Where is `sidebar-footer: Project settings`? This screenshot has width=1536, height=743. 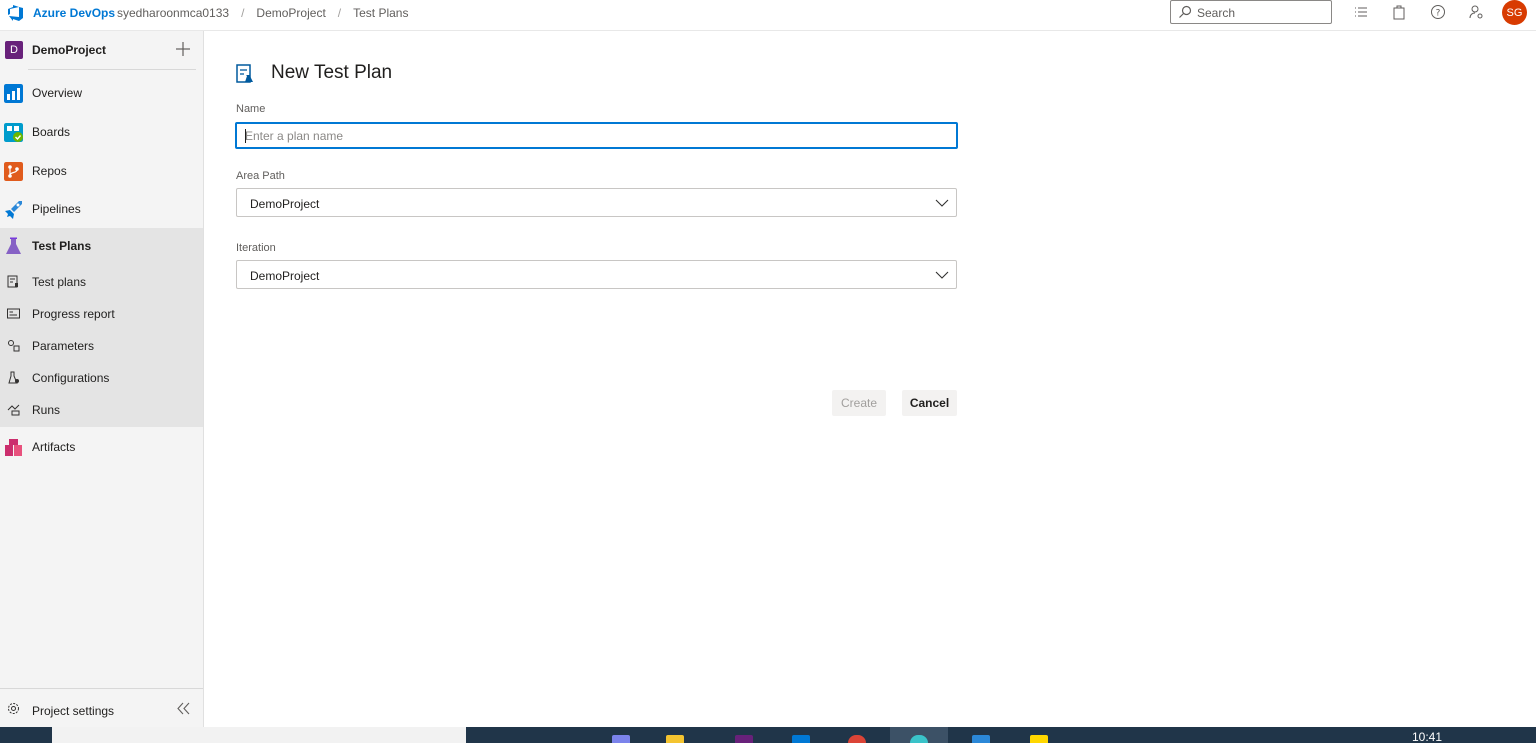 sidebar-footer: Project settings is located at coordinates (101, 707).